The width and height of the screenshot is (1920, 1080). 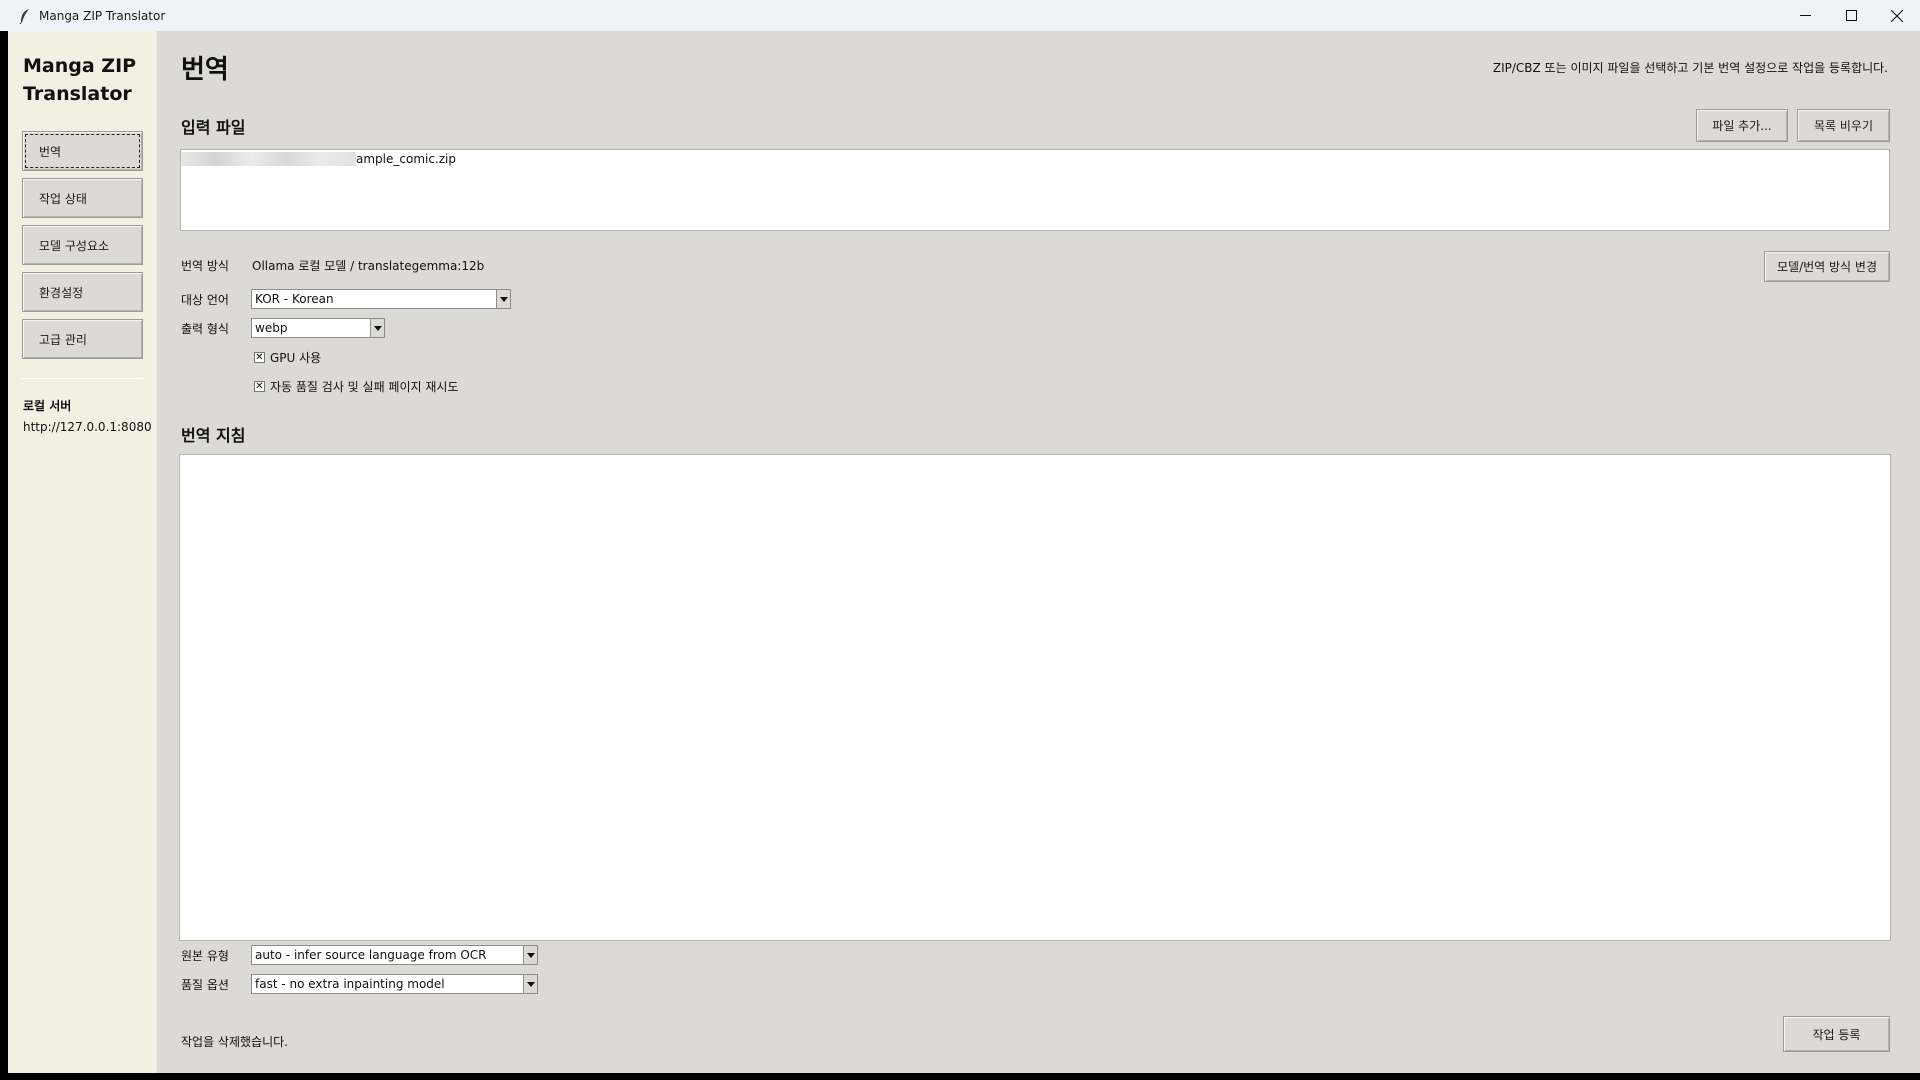 What do you see at coordinates (25, 16) in the screenshot?
I see `feather-icon` at bounding box center [25, 16].